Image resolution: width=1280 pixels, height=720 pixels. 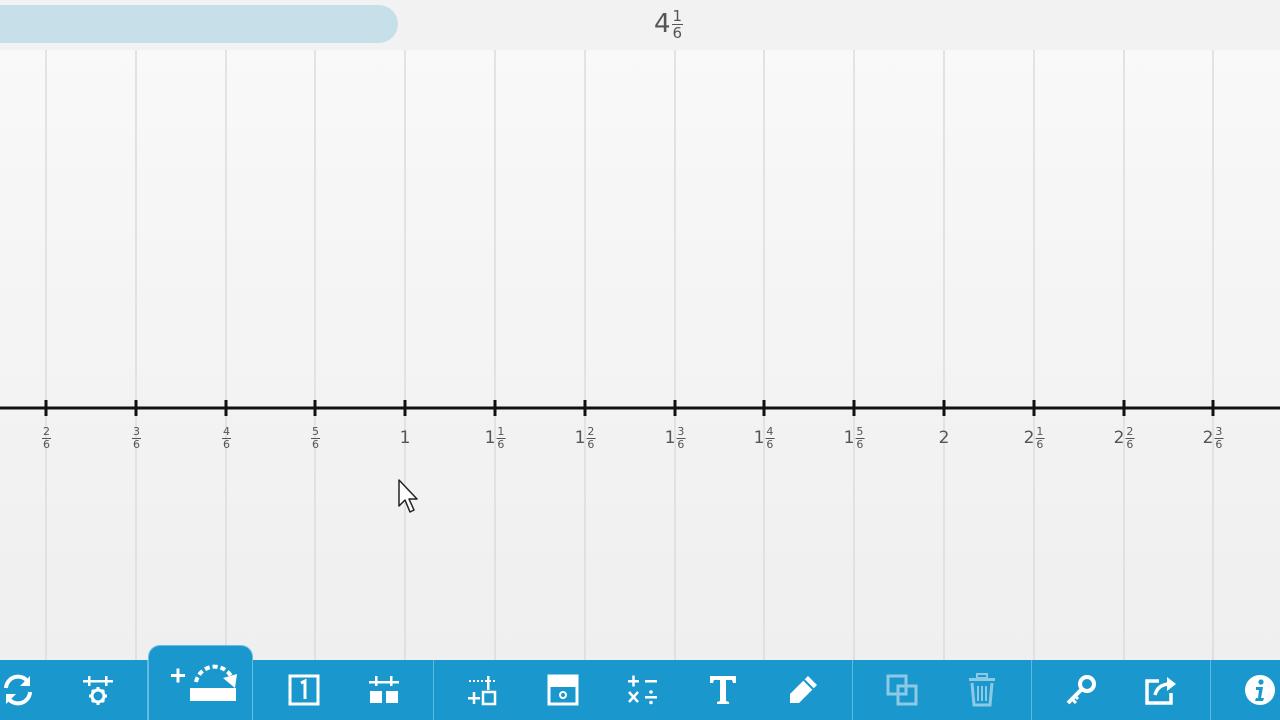 I want to click on tick-label: 26, so click(x=46, y=438).